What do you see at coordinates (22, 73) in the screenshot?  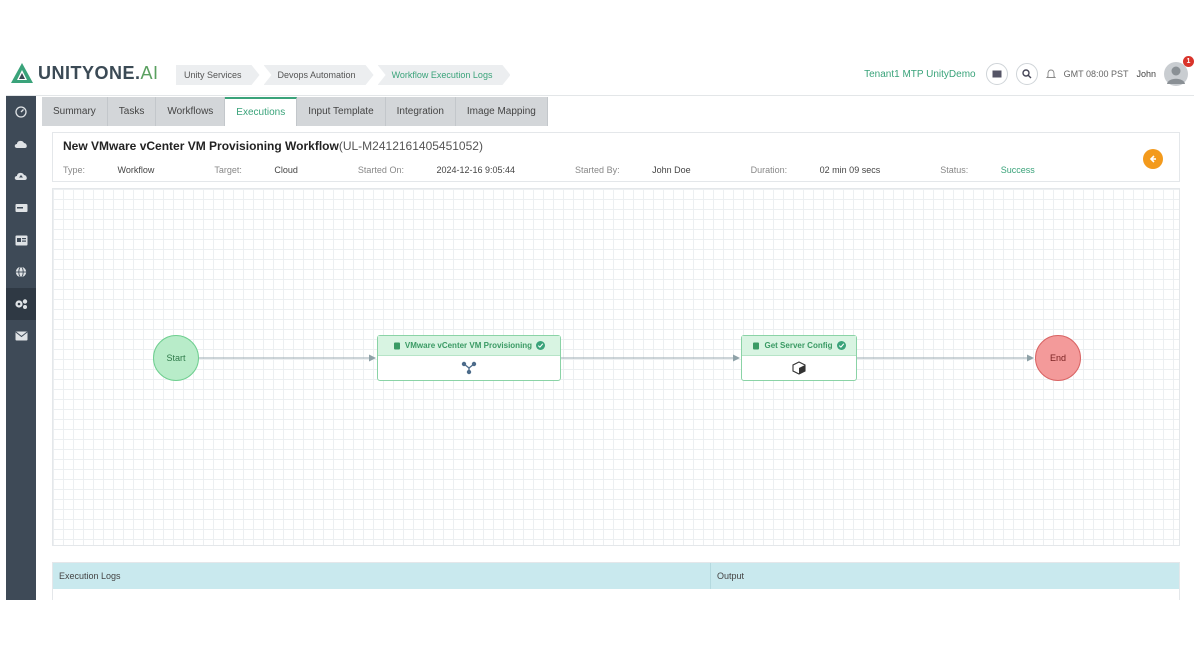 I see `logo-mark-icon` at bounding box center [22, 73].